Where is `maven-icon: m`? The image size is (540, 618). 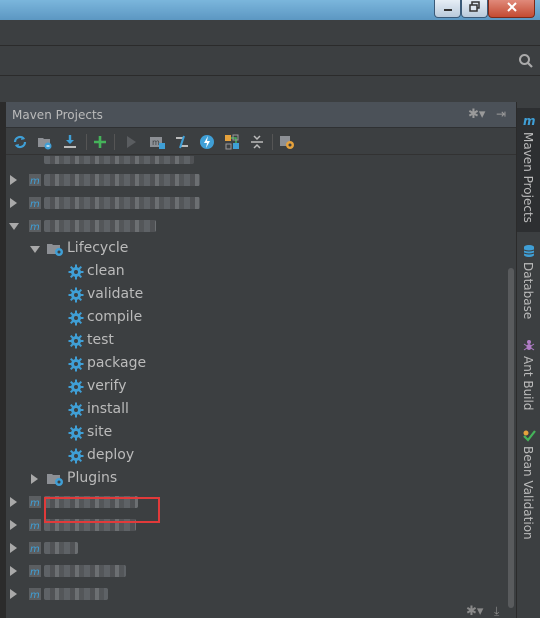 maven-icon: m is located at coordinates (529, 121).